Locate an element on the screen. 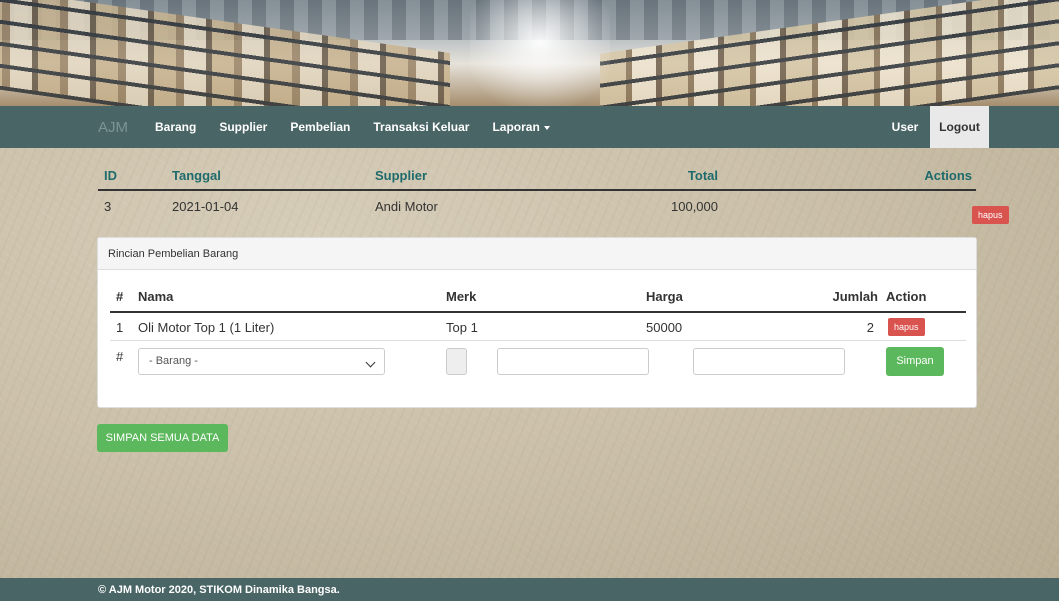 The width and height of the screenshot is (1059, 601). logout-button: Logout is located at coordinates (959, 127).